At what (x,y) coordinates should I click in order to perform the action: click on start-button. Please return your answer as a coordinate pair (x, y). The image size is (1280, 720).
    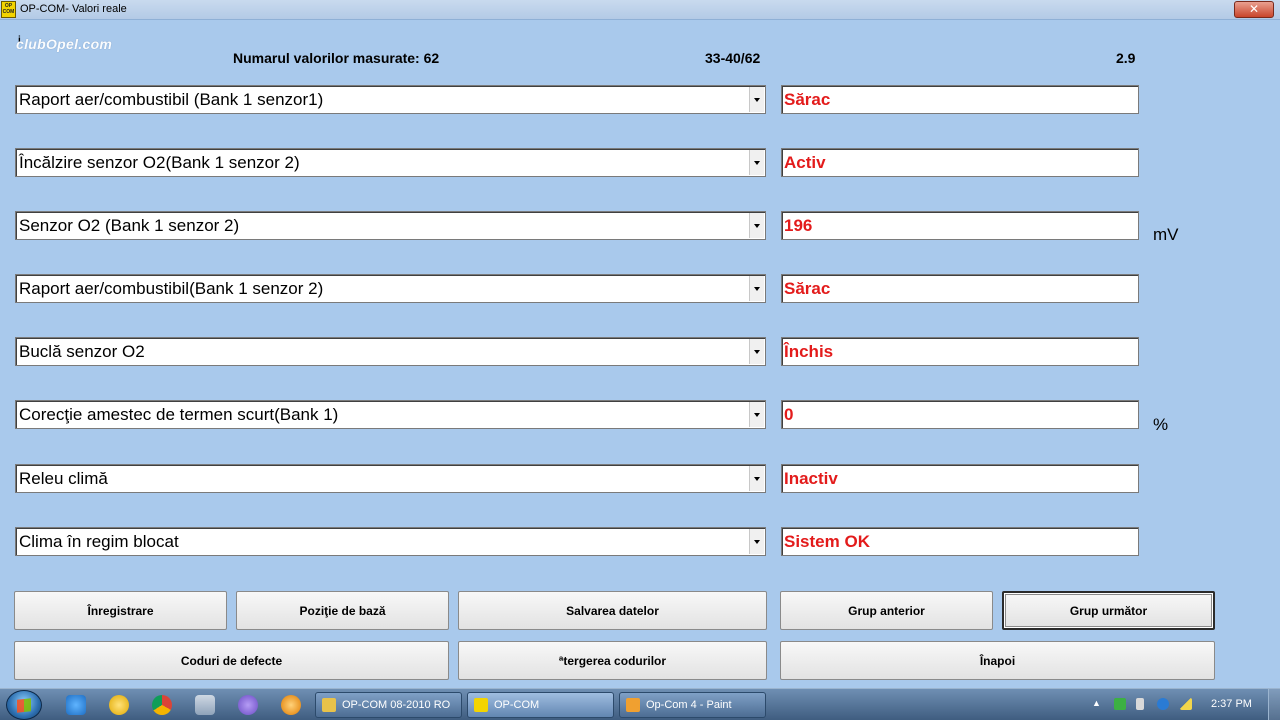
    Looking at the image, I should click on (24, 705).